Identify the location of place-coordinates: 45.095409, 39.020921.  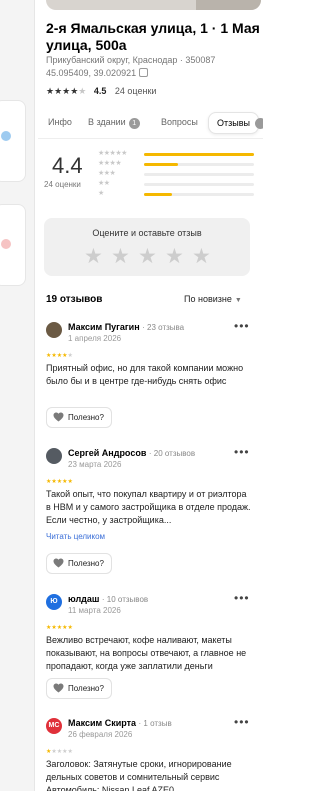
(91, 73).